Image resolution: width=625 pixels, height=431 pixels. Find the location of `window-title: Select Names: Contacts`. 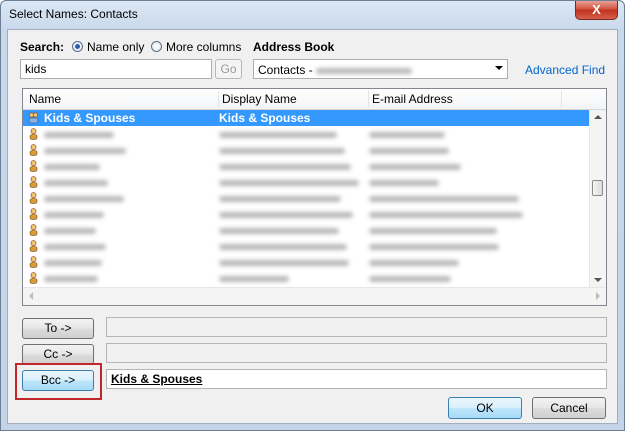

window-title: Select Names: Contacts is located at coordinates (73, 14).